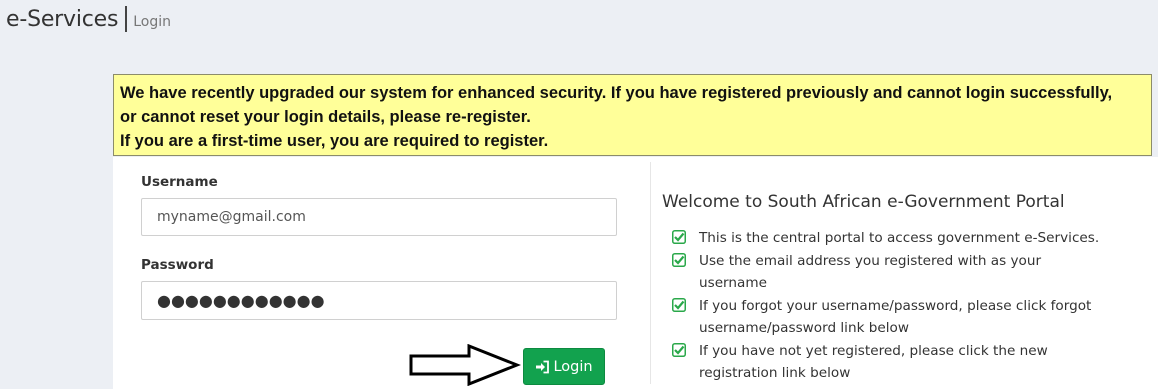 Image resolution: width=1158 pixels, height=389 pixels. What do you see at coordinates (573, 366) in the screenshot?
I see `login-button-label: Login` at bounding box center [573, 366].